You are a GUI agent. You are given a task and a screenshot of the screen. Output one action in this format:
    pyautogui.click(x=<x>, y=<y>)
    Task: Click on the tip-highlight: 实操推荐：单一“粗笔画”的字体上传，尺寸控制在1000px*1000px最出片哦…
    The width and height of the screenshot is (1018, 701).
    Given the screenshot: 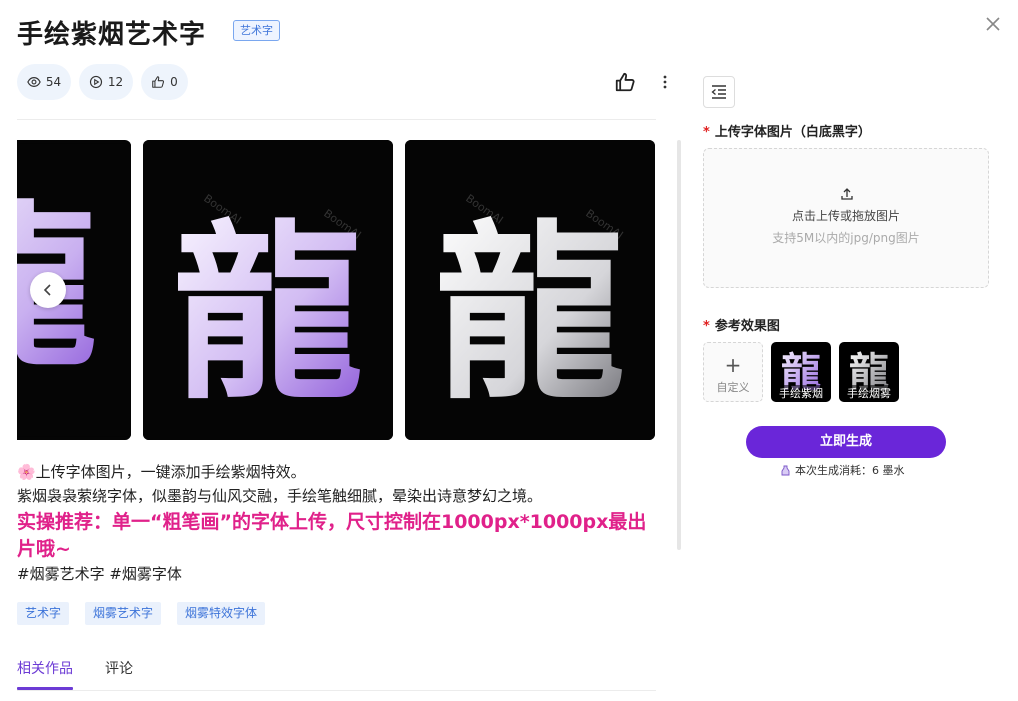 What is the action you would take?
    pyautogui.click(x=332, y=535)
    